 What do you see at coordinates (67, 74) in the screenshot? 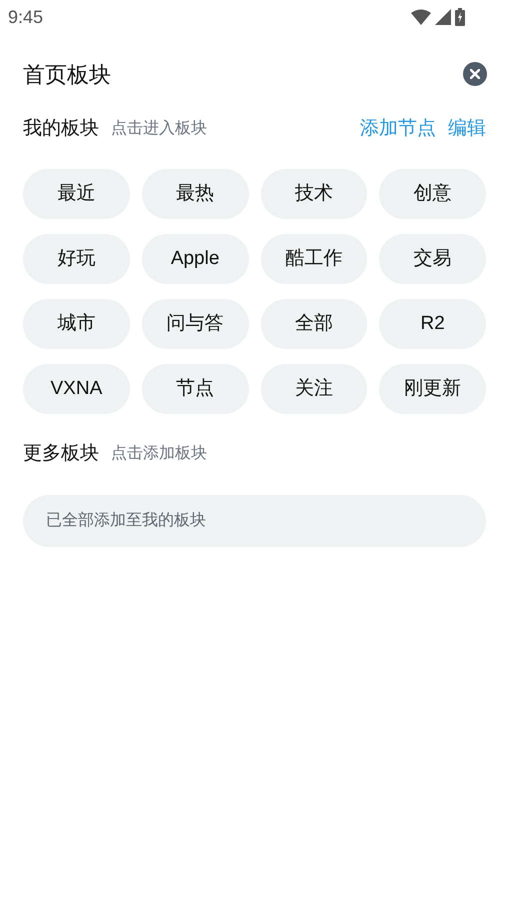
I see `page-title: 首页板块` at bounding box center [67, 74].